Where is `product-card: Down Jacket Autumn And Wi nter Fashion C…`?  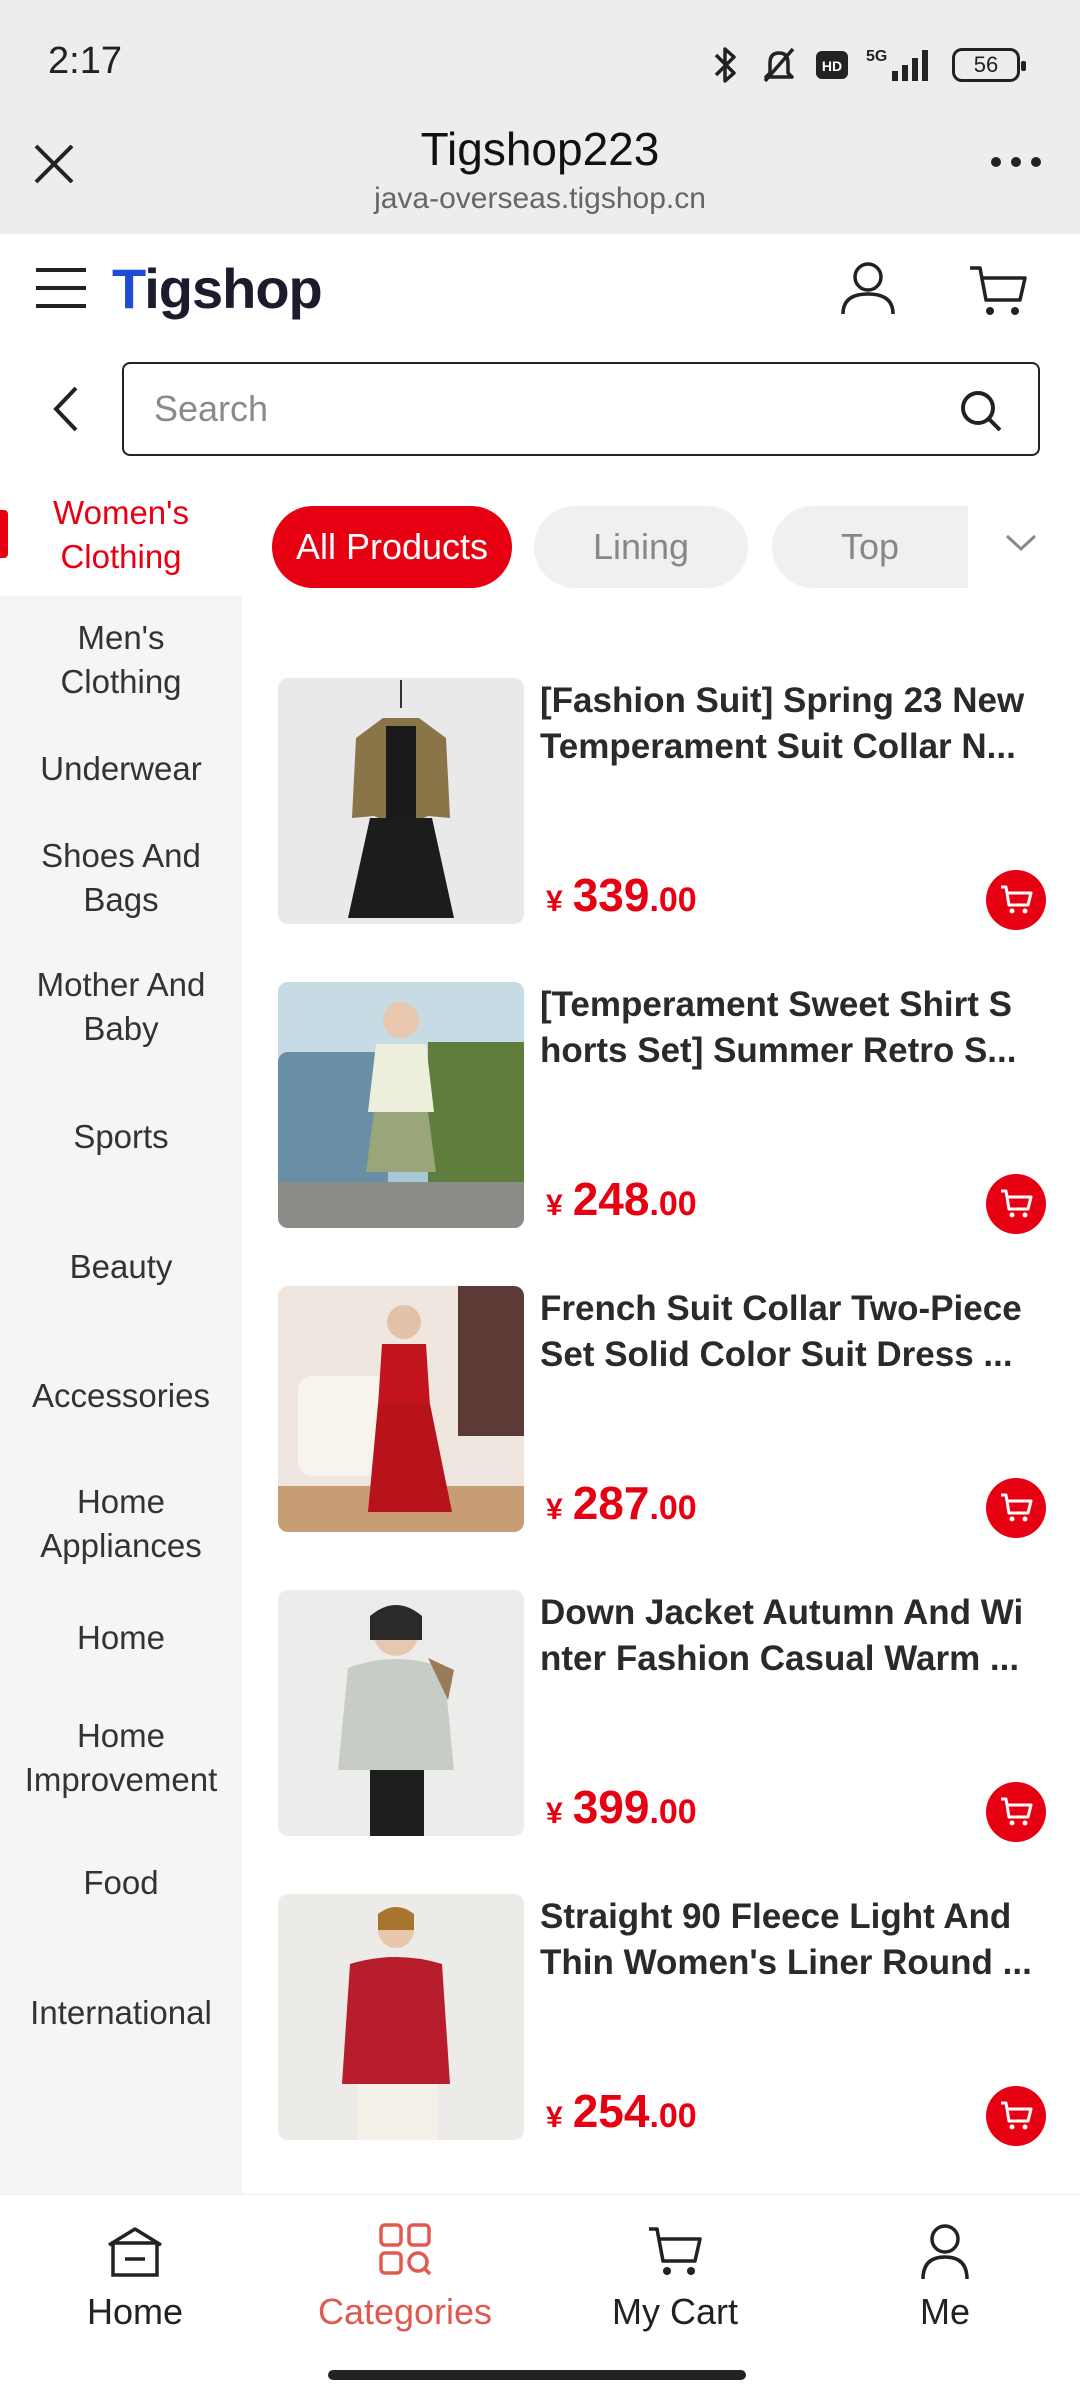 product-card: Down Jacket Autumn And Wi nter Fashion C… is located at coordinates (661, 1725).